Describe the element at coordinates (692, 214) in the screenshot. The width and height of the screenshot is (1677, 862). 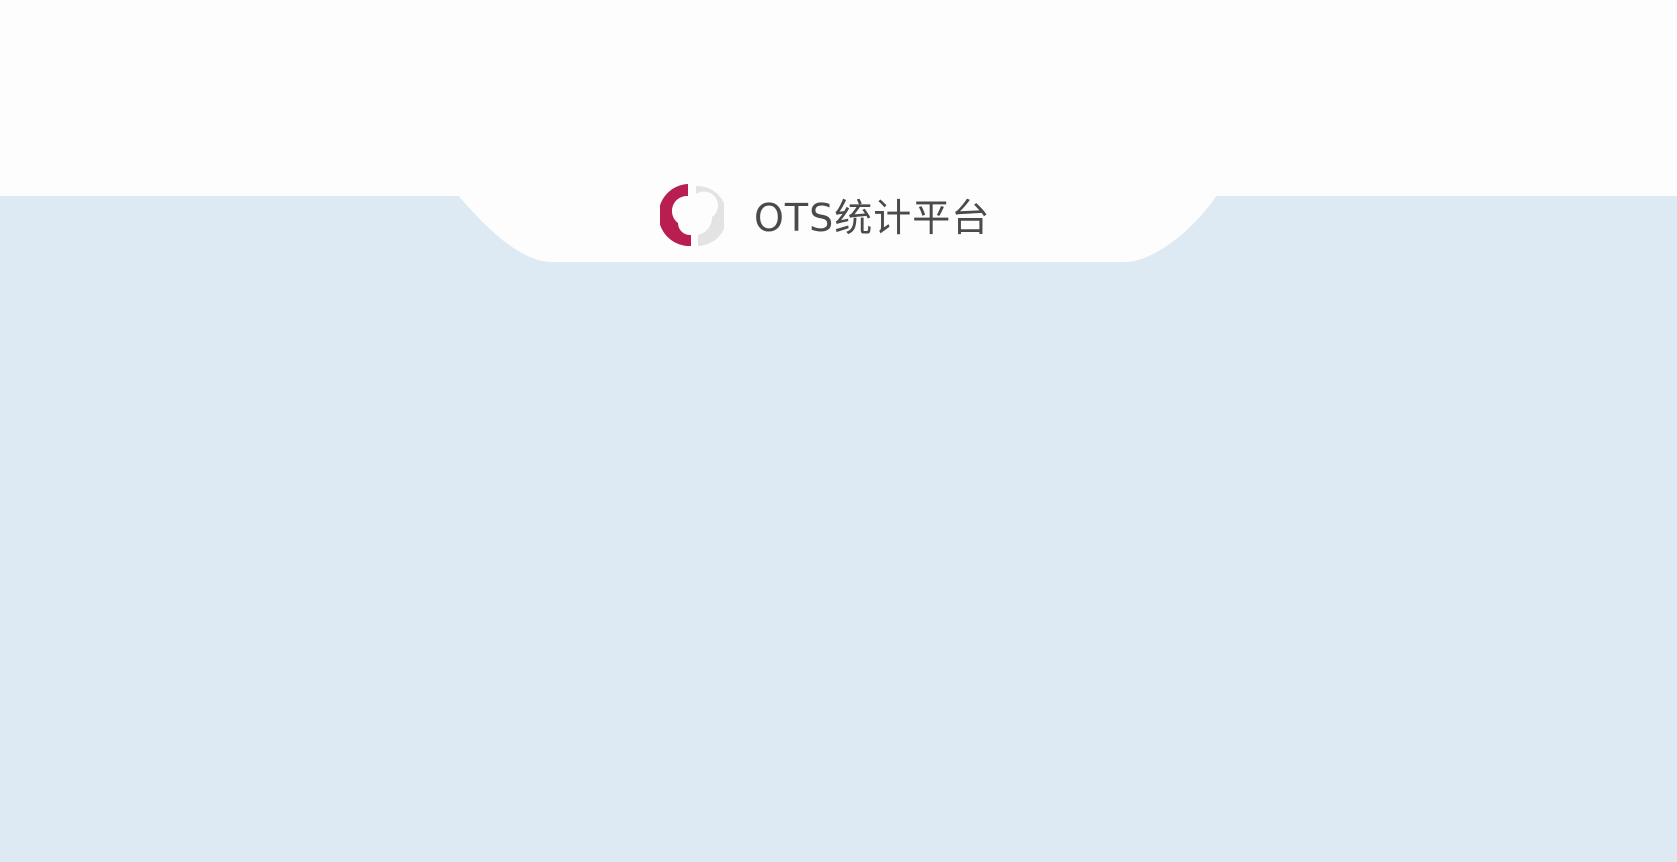
I see `brand-logo-icon` at that location.